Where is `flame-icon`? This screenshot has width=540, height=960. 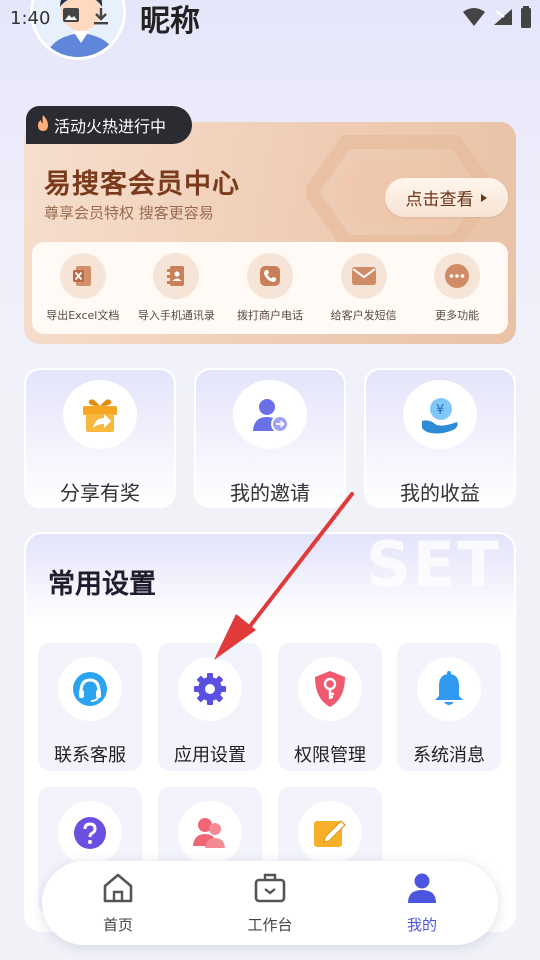
flame-icon is located at coordinates (43, 125).